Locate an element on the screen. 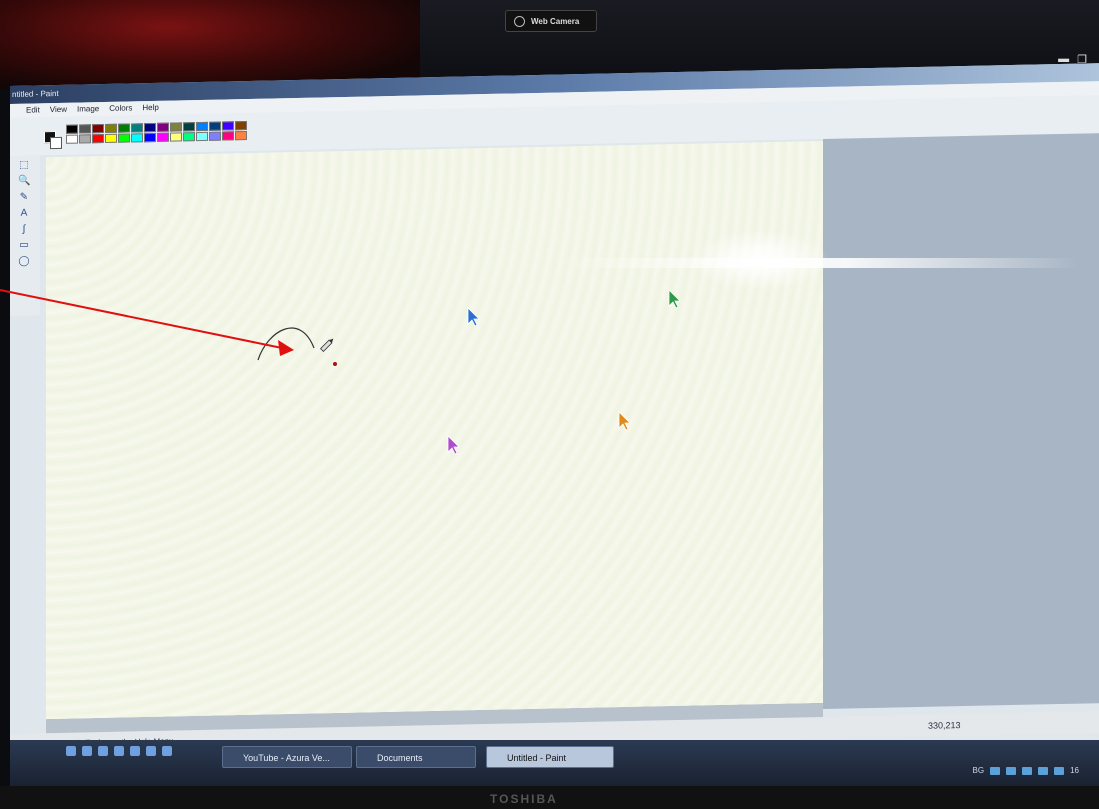  rectangle-icon: ▭ is located at coordinates (24, 246).